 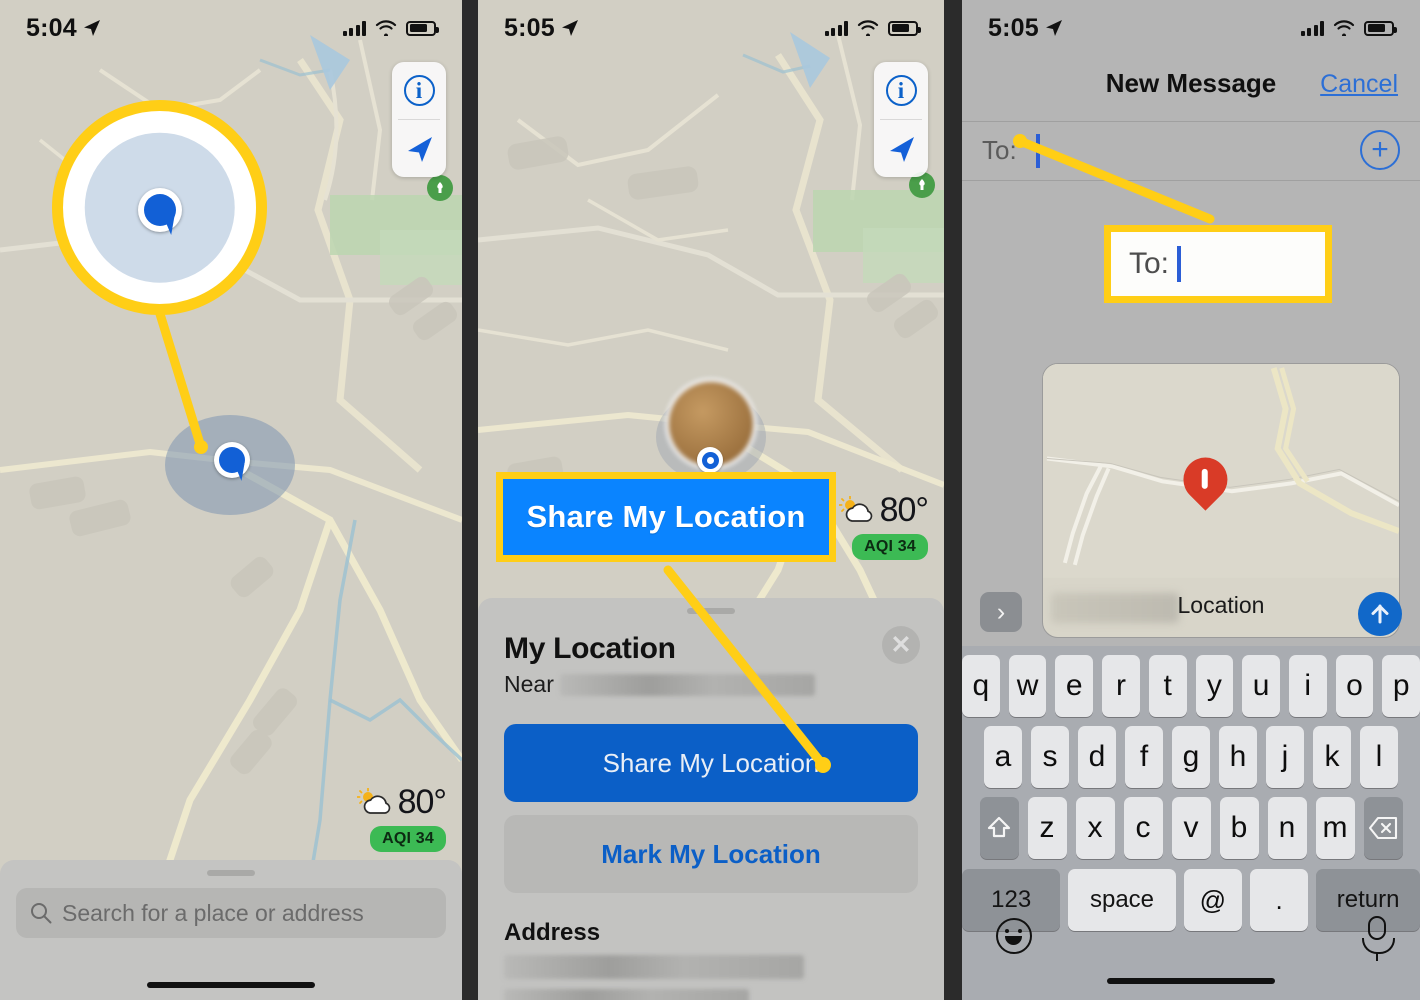 I want to click on text-cursor, so click(x=1038, y=151).